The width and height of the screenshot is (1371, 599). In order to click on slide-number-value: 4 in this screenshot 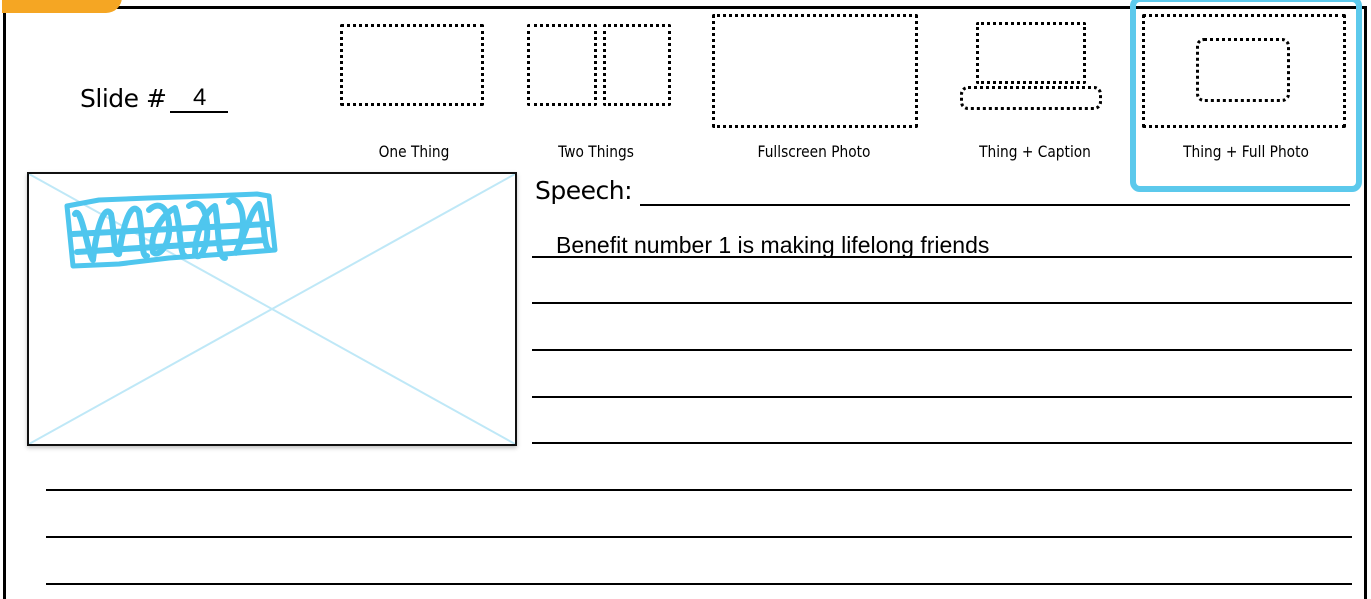, I will do `click(199, 99)`.